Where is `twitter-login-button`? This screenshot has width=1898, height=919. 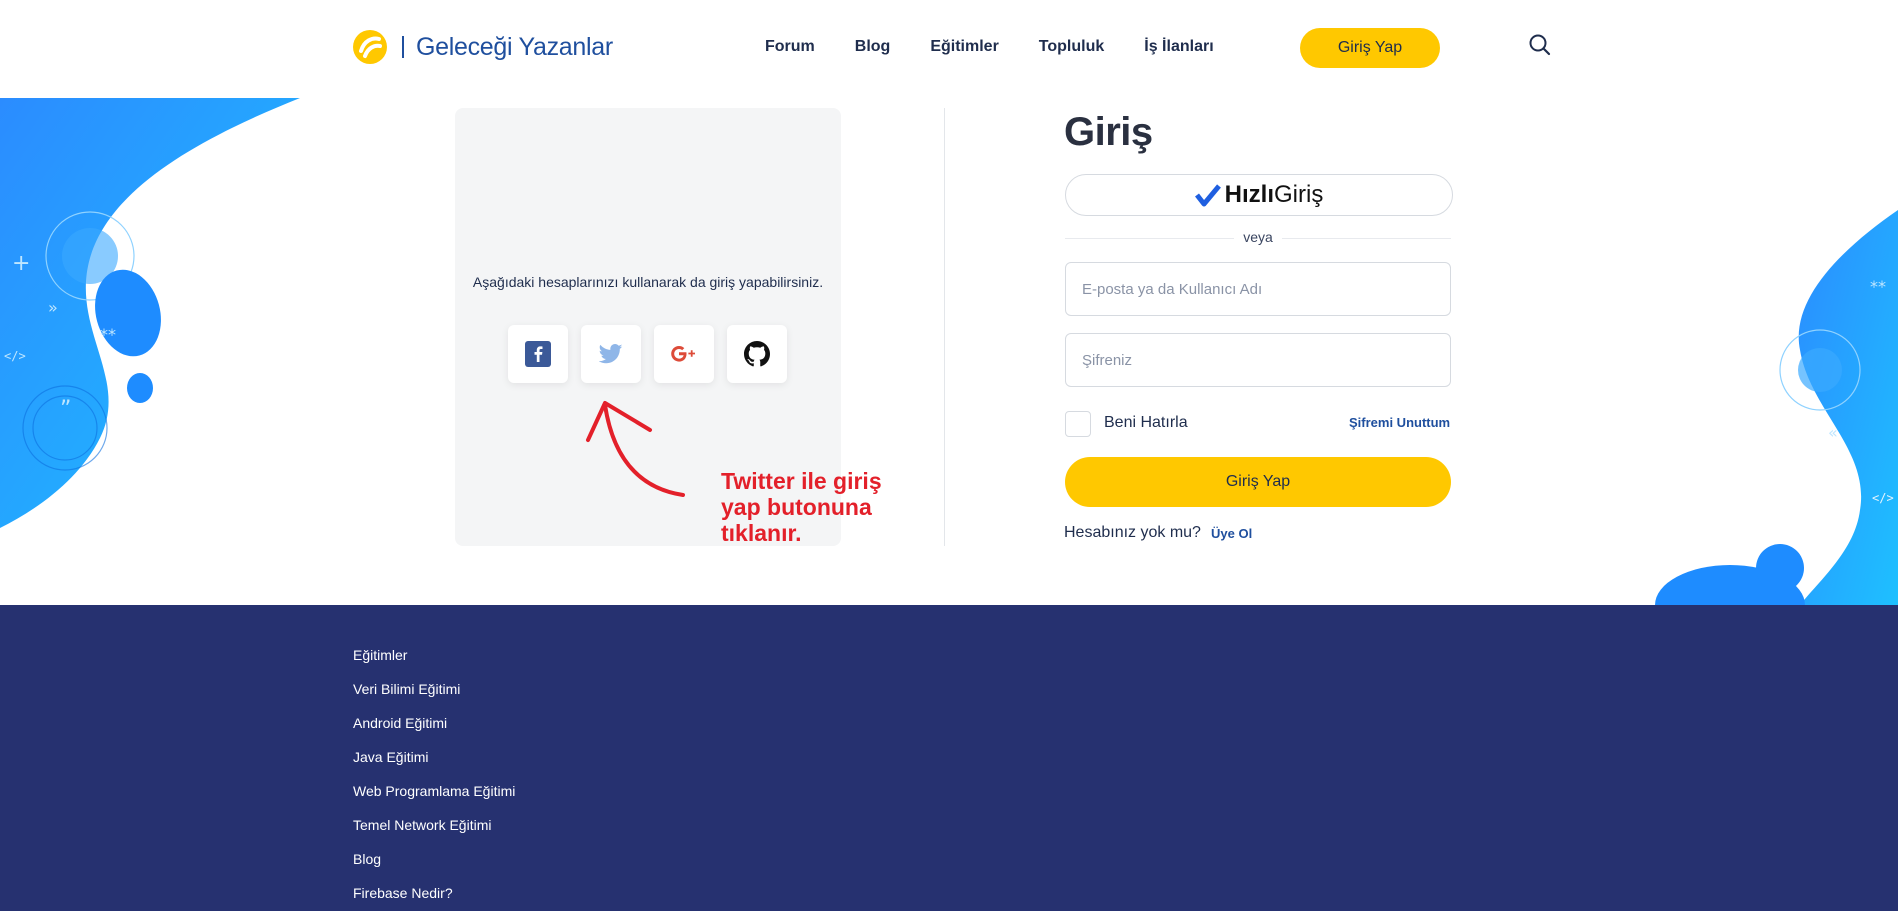 twitter-login-button is located at coordinates (611, 354).